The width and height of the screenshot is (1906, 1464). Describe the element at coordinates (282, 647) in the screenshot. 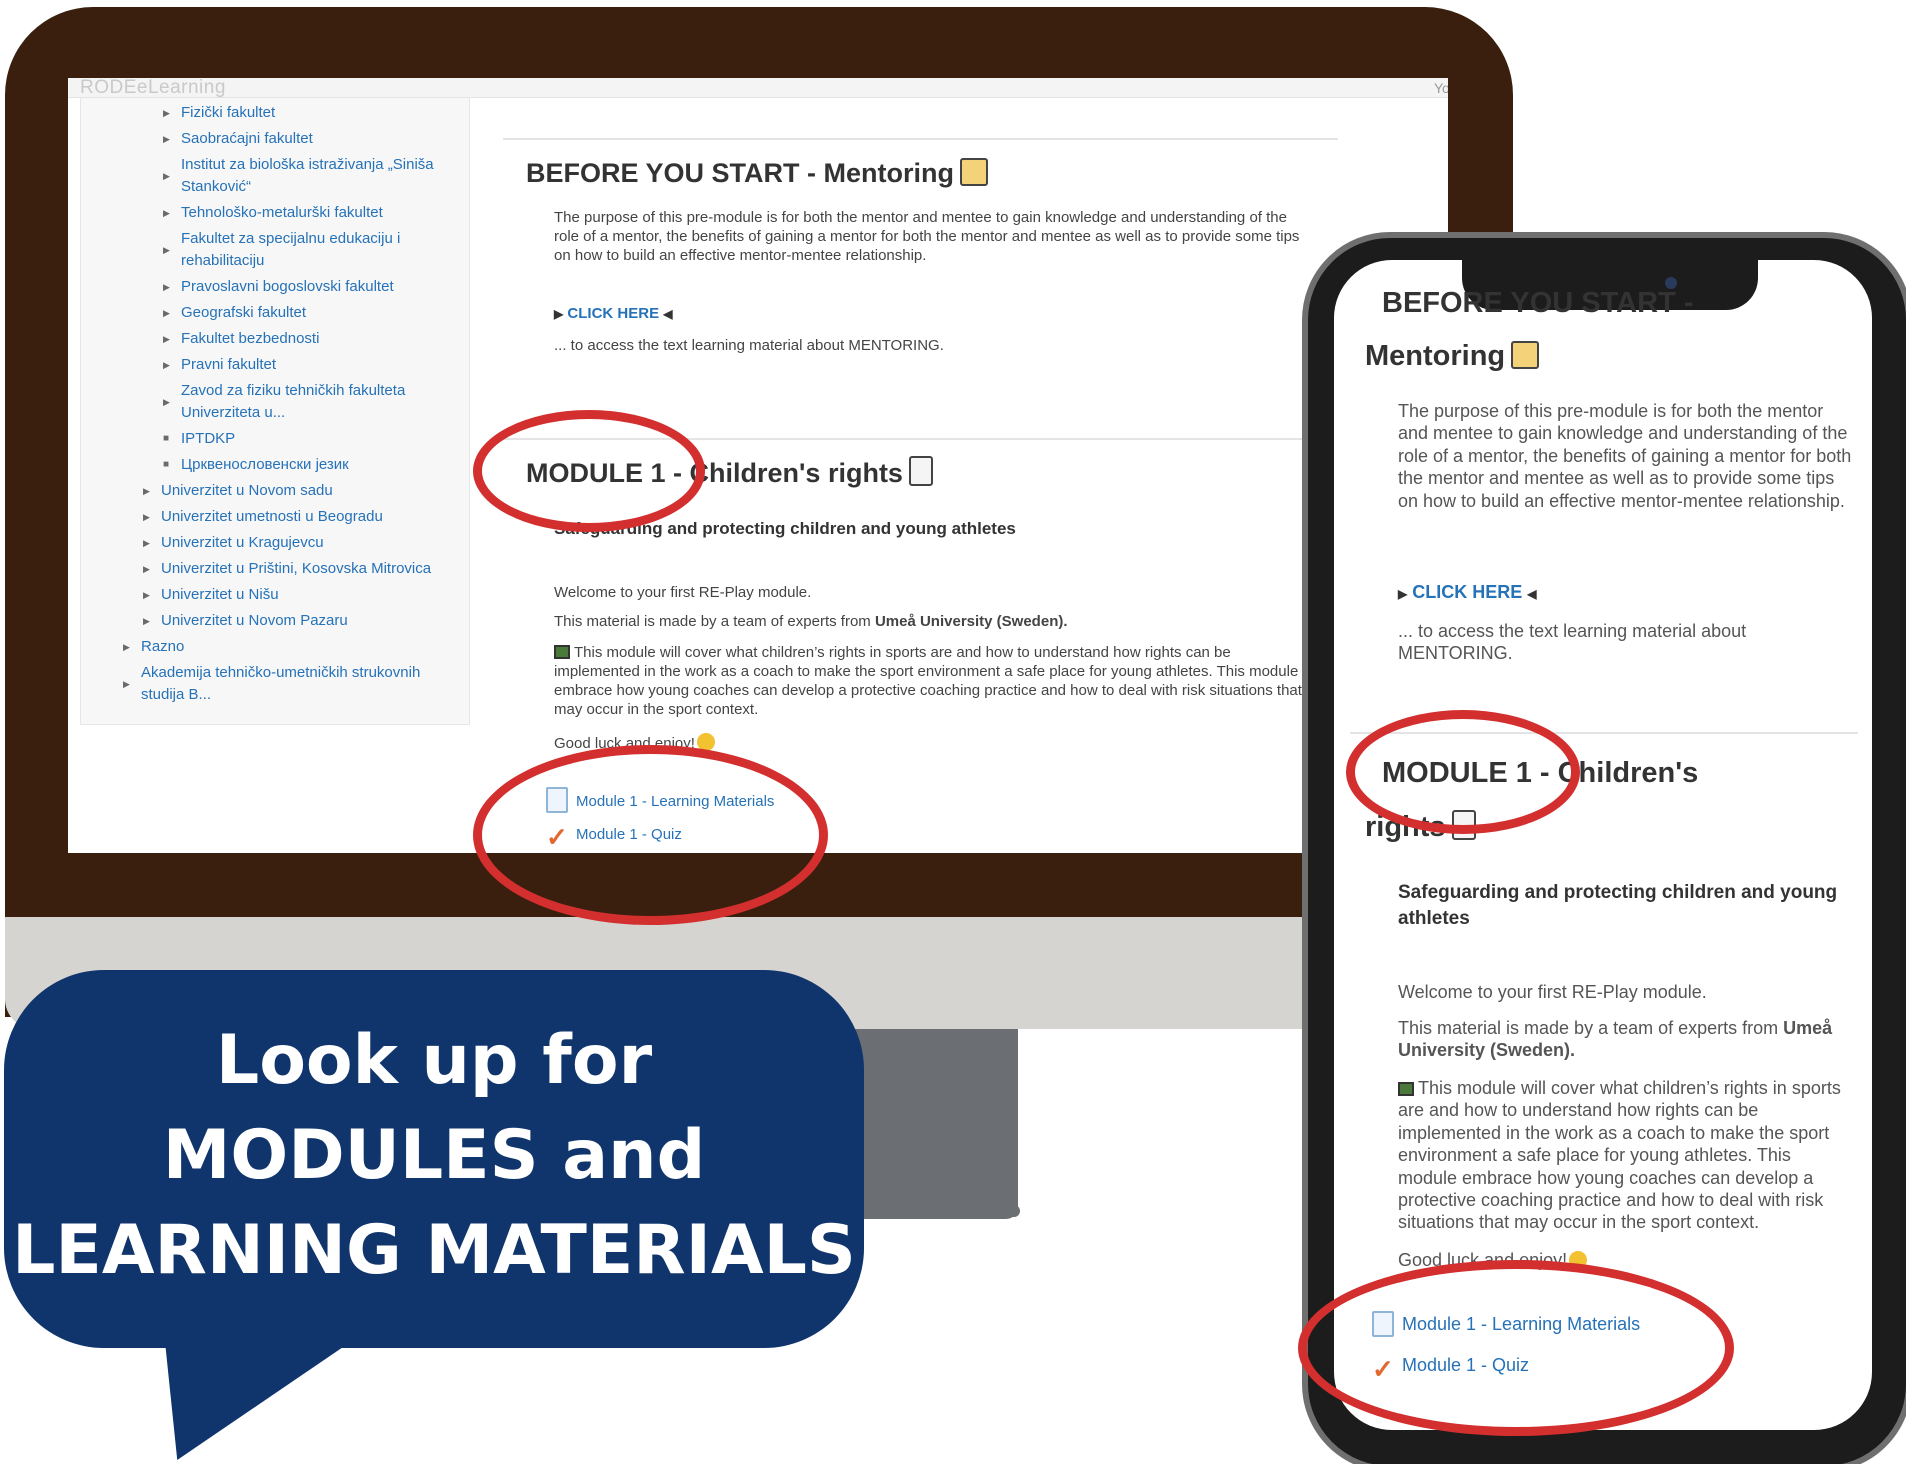

I see `tree-item: ▶ Razno` at that location.